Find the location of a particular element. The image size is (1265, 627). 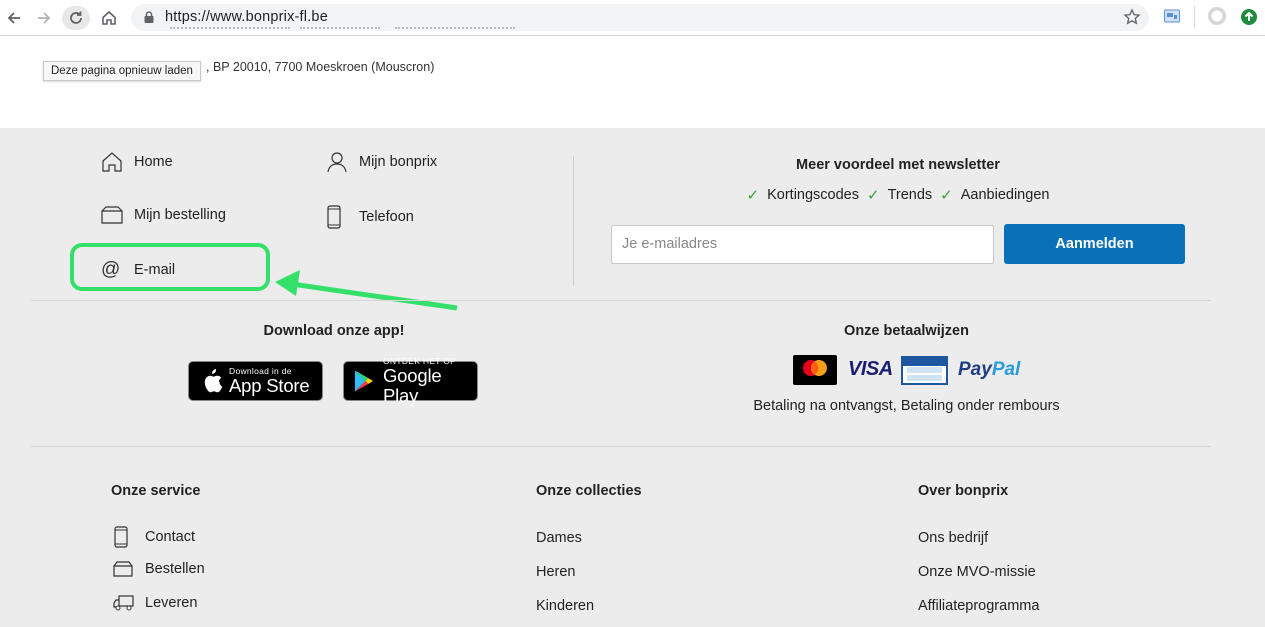

about-link-affiliate: Affiliateprogramma is located at coordinates (978, 606).